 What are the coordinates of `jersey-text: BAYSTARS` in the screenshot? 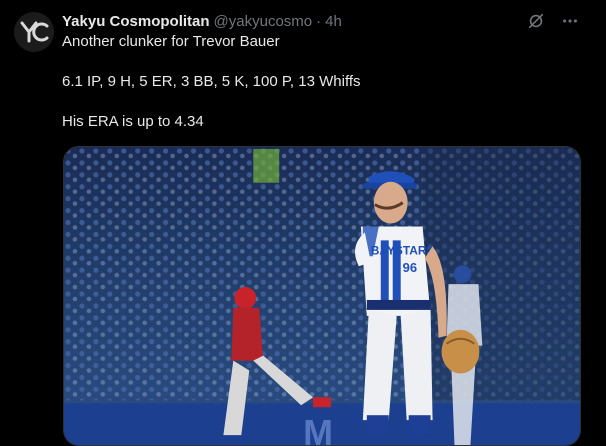 It's located at (403, 250).